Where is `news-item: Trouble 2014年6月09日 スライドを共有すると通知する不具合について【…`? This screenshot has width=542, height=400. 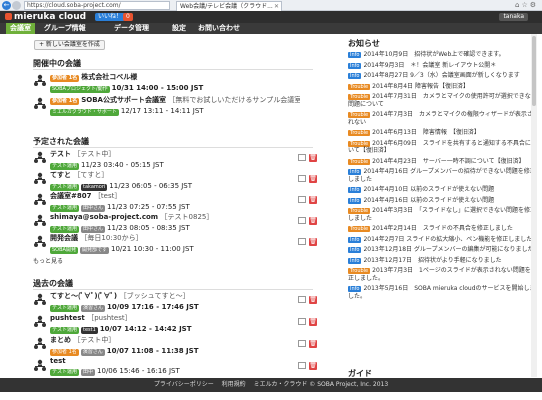
news-item: Trouble 2014年6月09日 スライドを共有すると通知する不具合について【… is located at coordinates (443, 147).